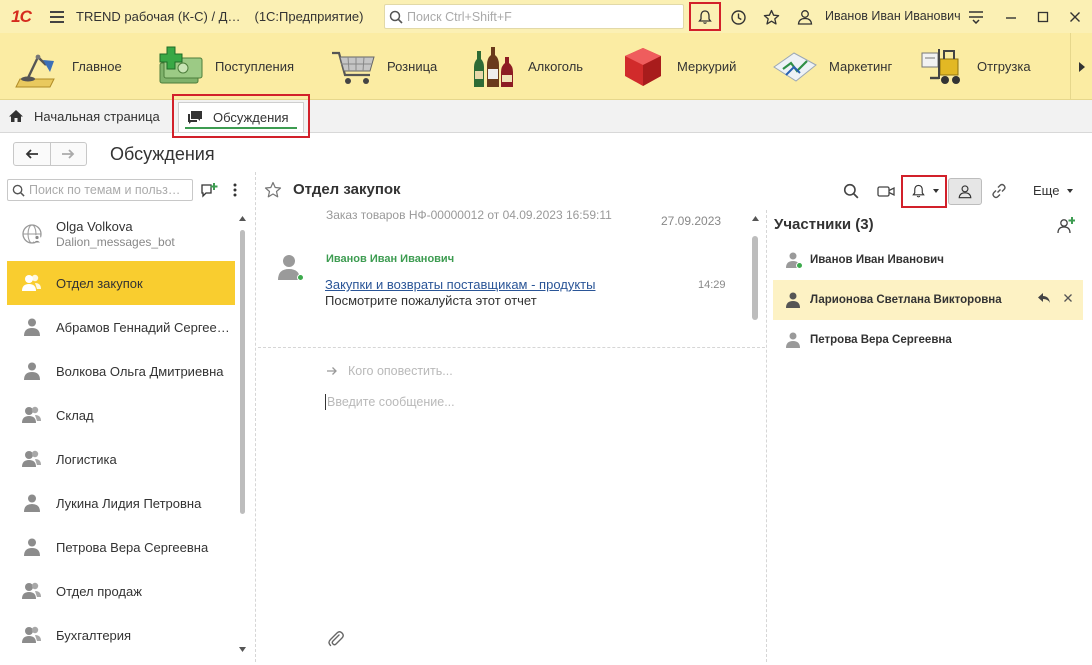 This screenshot has height=665, width=1092. Describe the element at coordinates (755, 218) in the screenshot. I see `scroll-up-icon` at that location.